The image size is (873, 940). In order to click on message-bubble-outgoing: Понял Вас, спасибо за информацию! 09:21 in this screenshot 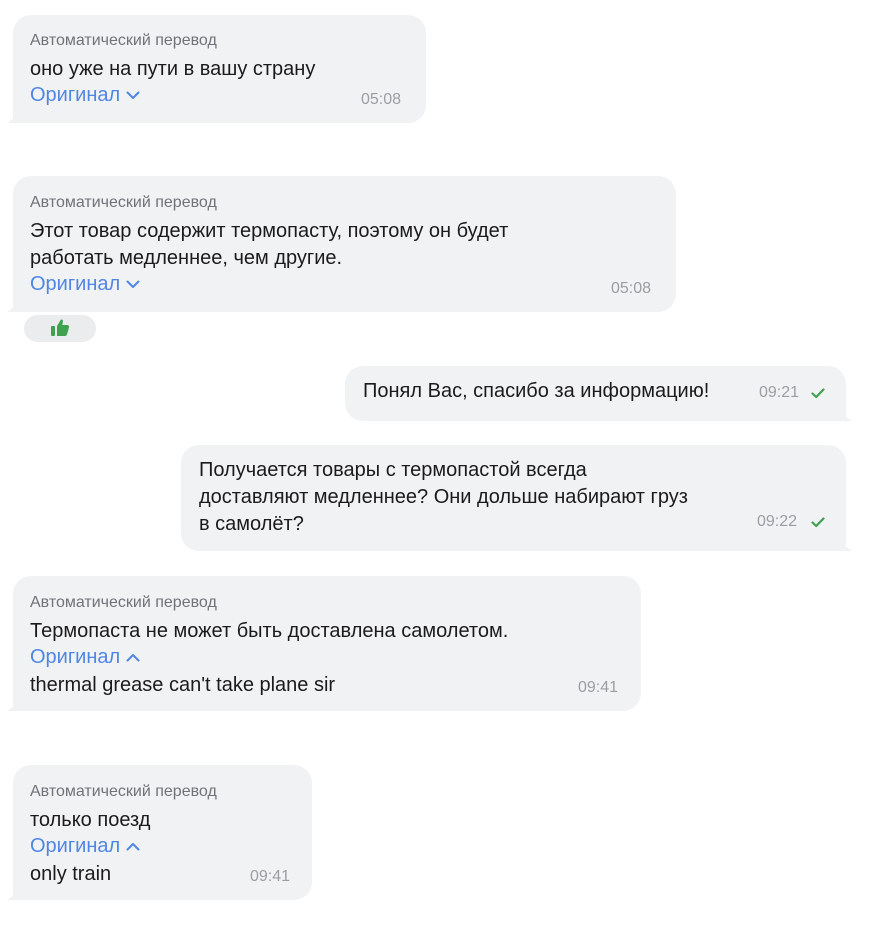, I will do `click(598, 393)`.